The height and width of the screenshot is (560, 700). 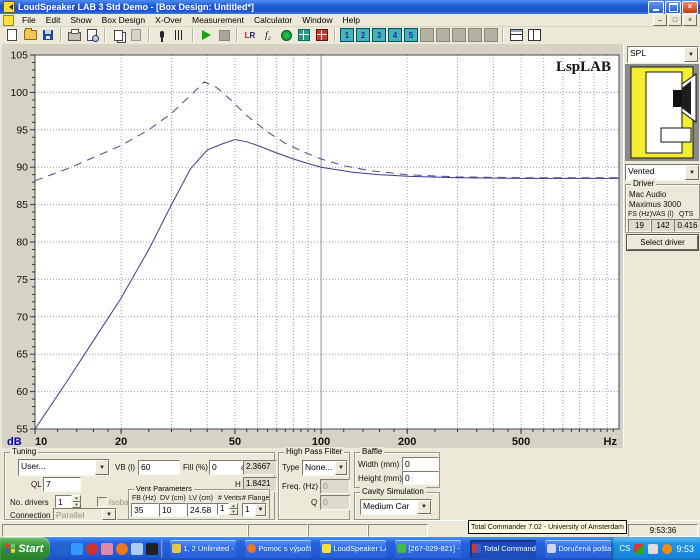 What do you see at coordinates (250, 35) in the screenshot?
I see `lr-measure-button: LR` at bounding box center [250, 35].